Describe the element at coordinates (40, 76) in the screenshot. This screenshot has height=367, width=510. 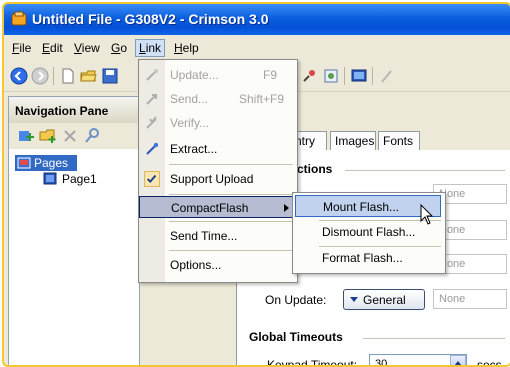
I see `forward-icon` at that location.